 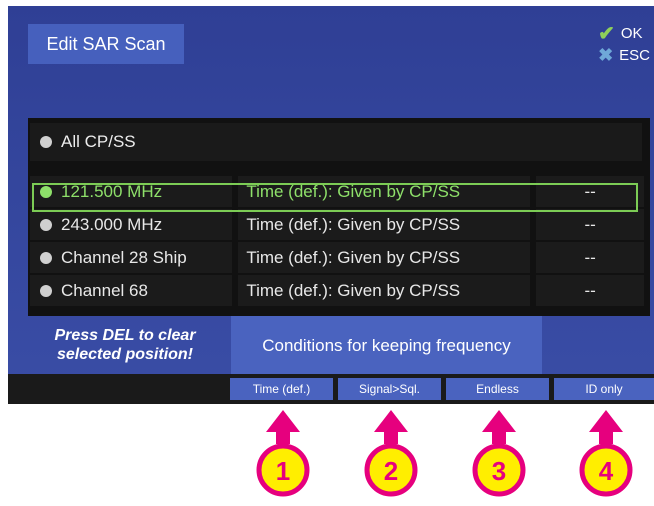 I want to click on callout-number: 3, so click(x=499, y=471).